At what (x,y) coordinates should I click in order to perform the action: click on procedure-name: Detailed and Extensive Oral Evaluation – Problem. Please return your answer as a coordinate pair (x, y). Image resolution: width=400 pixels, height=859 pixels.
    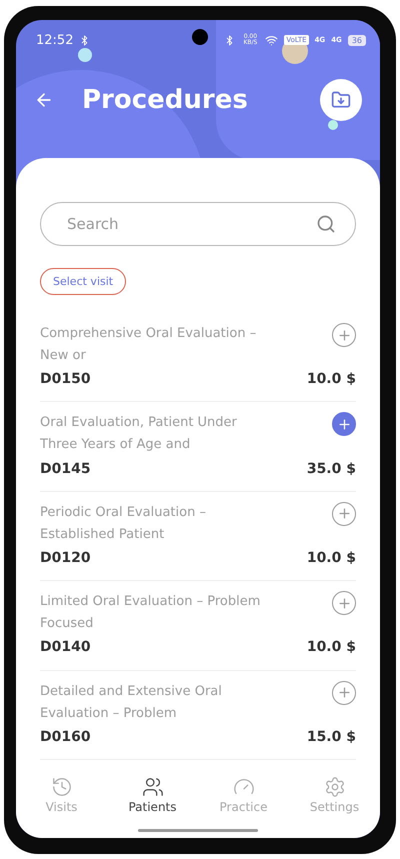
    Looking at the image, I should click on (131, 702).